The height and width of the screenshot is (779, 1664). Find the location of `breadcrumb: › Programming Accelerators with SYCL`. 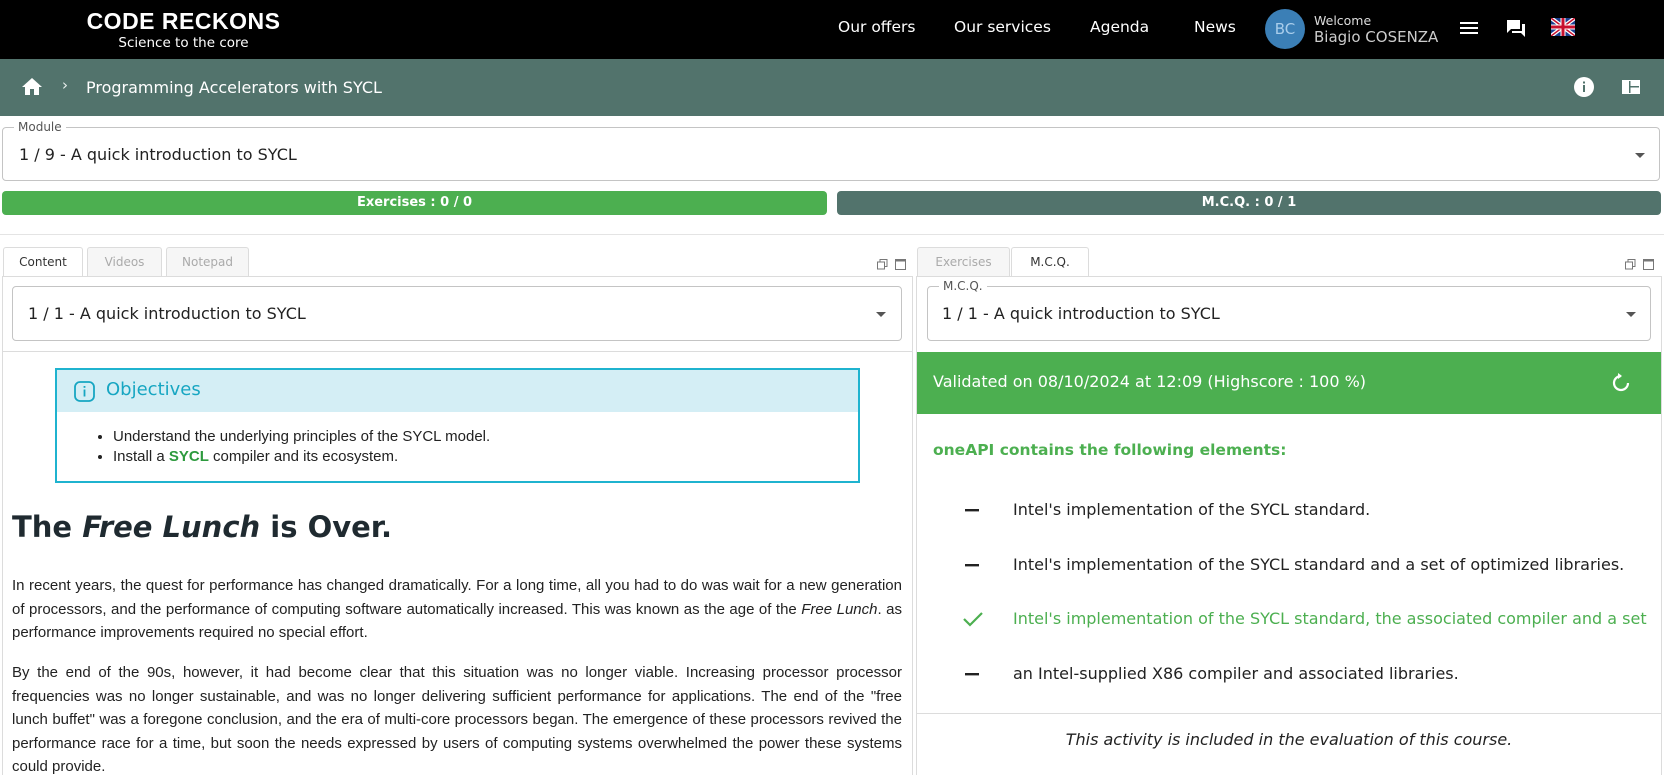

breadcrumb: › Programming Accelerators with SYCL is located at coordinates (832, 87).